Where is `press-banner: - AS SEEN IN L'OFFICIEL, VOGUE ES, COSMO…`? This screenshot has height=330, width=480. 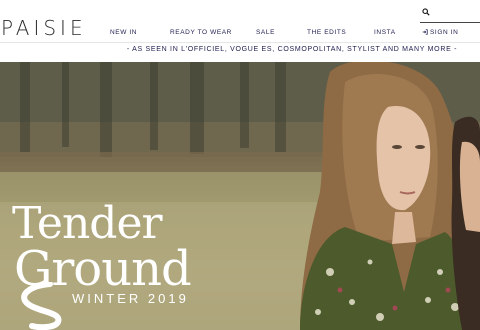 press-banner: - AS SEEN IN L'OFFICIEL, VOGUE ES, COSMO… is located at coordinates (292, 49).